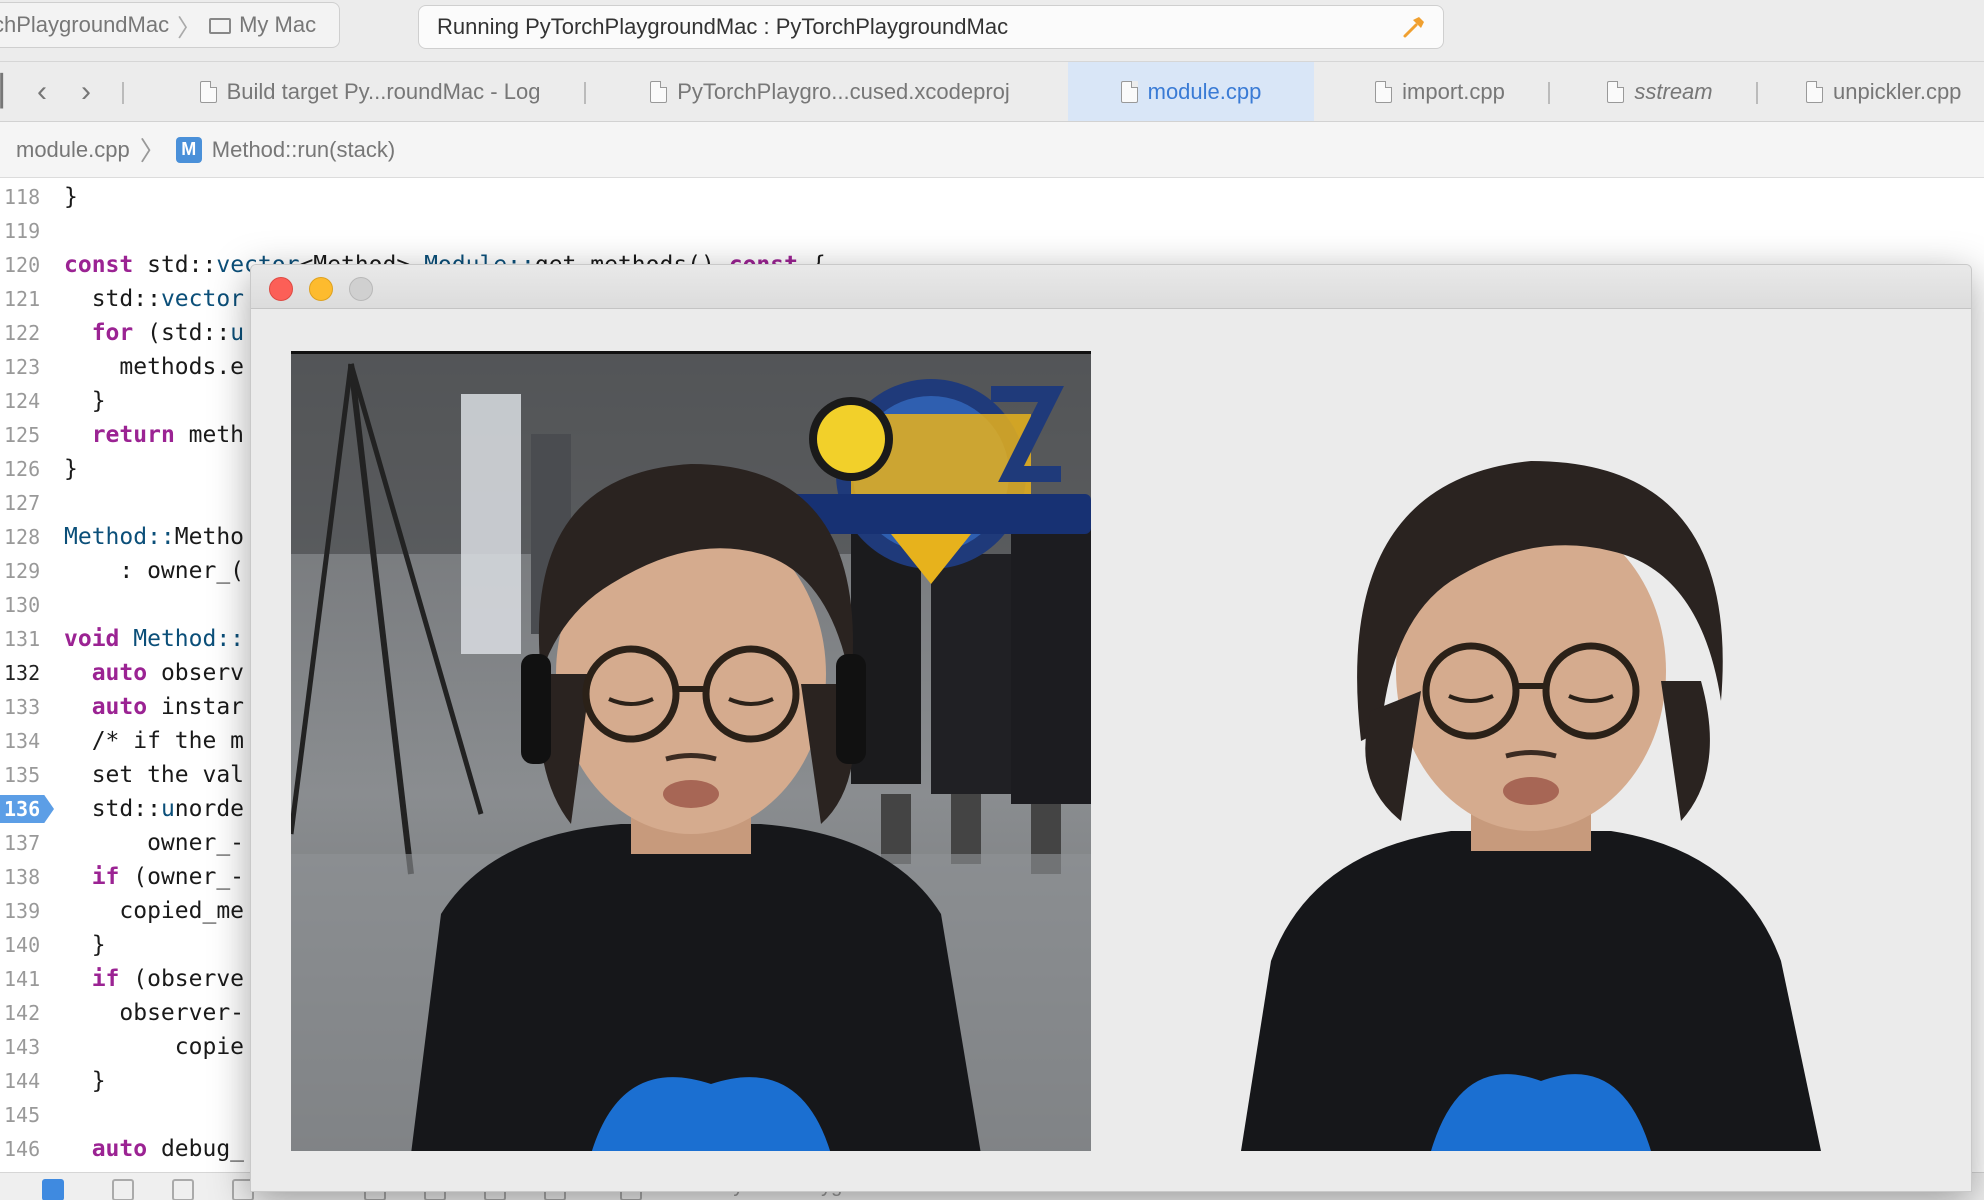 The image size is (1984, 1200). I want to click on line-number: 134, so click(22, 741).